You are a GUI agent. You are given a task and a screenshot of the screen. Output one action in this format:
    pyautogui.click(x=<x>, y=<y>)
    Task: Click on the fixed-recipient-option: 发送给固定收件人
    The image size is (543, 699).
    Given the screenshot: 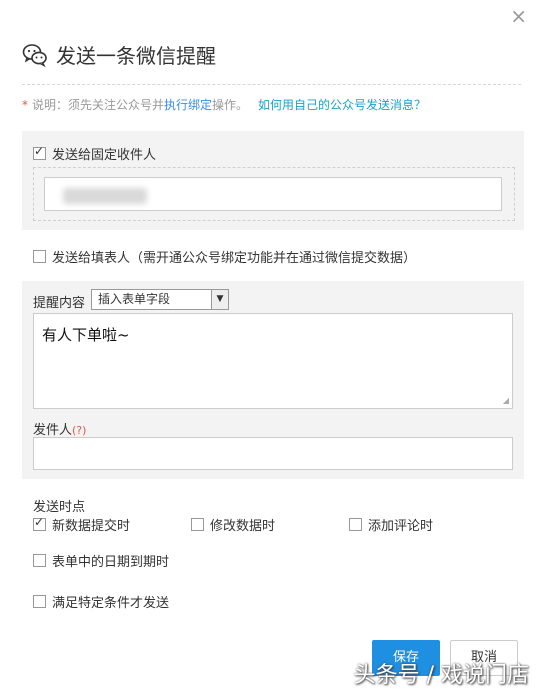 What is the action you would take?
    pyautogui.click(x=94, y=153)
    